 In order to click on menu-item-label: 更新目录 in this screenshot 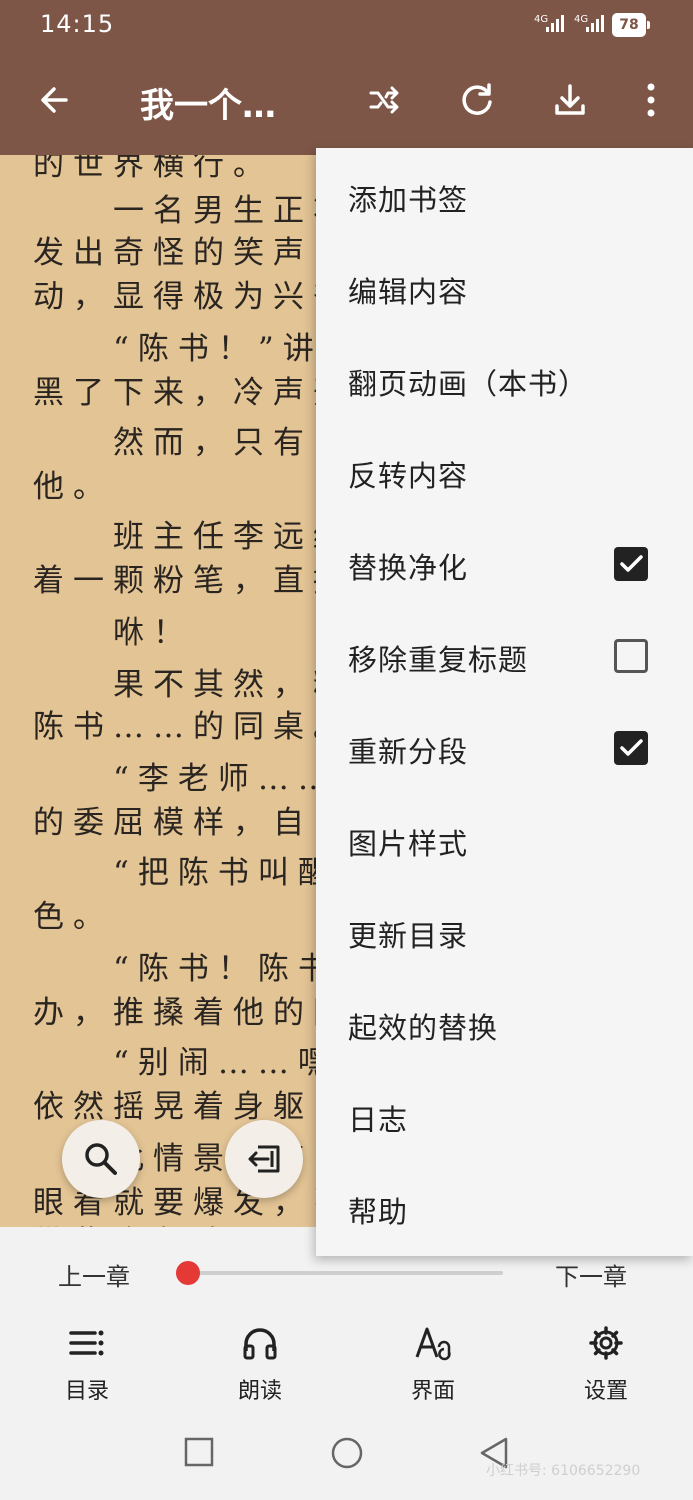, I will do `click(408, 936)`.